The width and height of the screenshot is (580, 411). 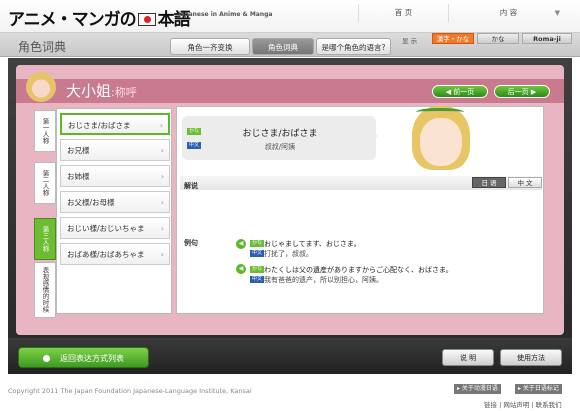 What do you see at coordinates (78, 176) in the screenshot?
I see `list-item-label: お姉様` at bounding box center [78, 176].